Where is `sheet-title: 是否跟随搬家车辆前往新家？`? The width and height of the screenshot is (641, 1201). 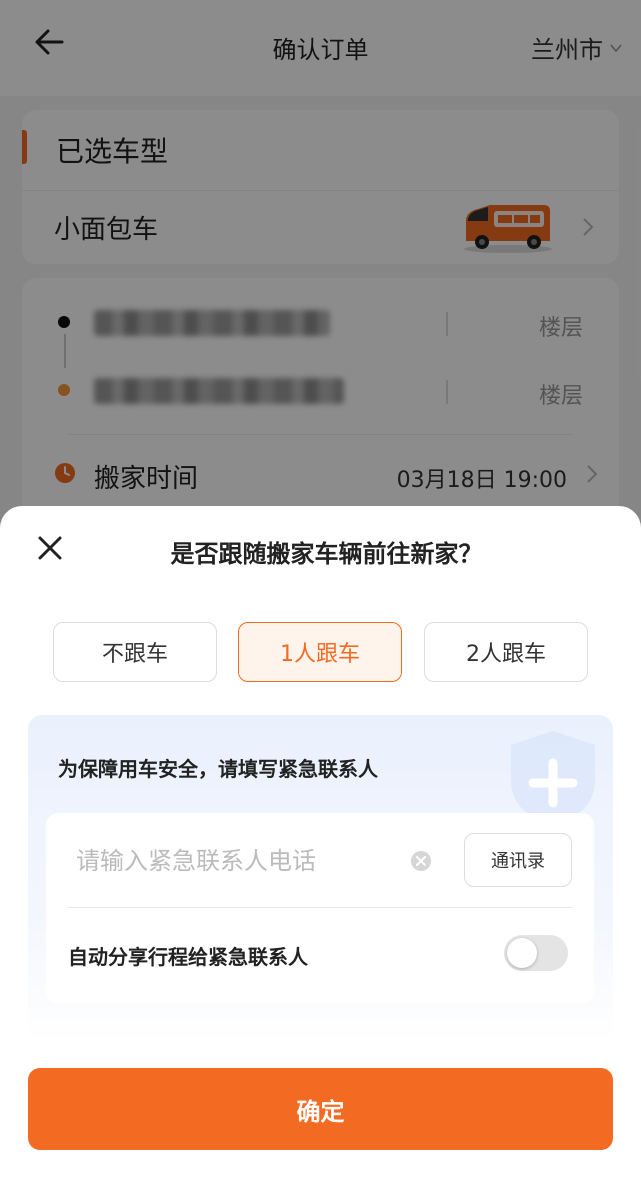 sheet-title: 是否跟随搬家车辆前往新家？ is located at coordinates (326, 554).